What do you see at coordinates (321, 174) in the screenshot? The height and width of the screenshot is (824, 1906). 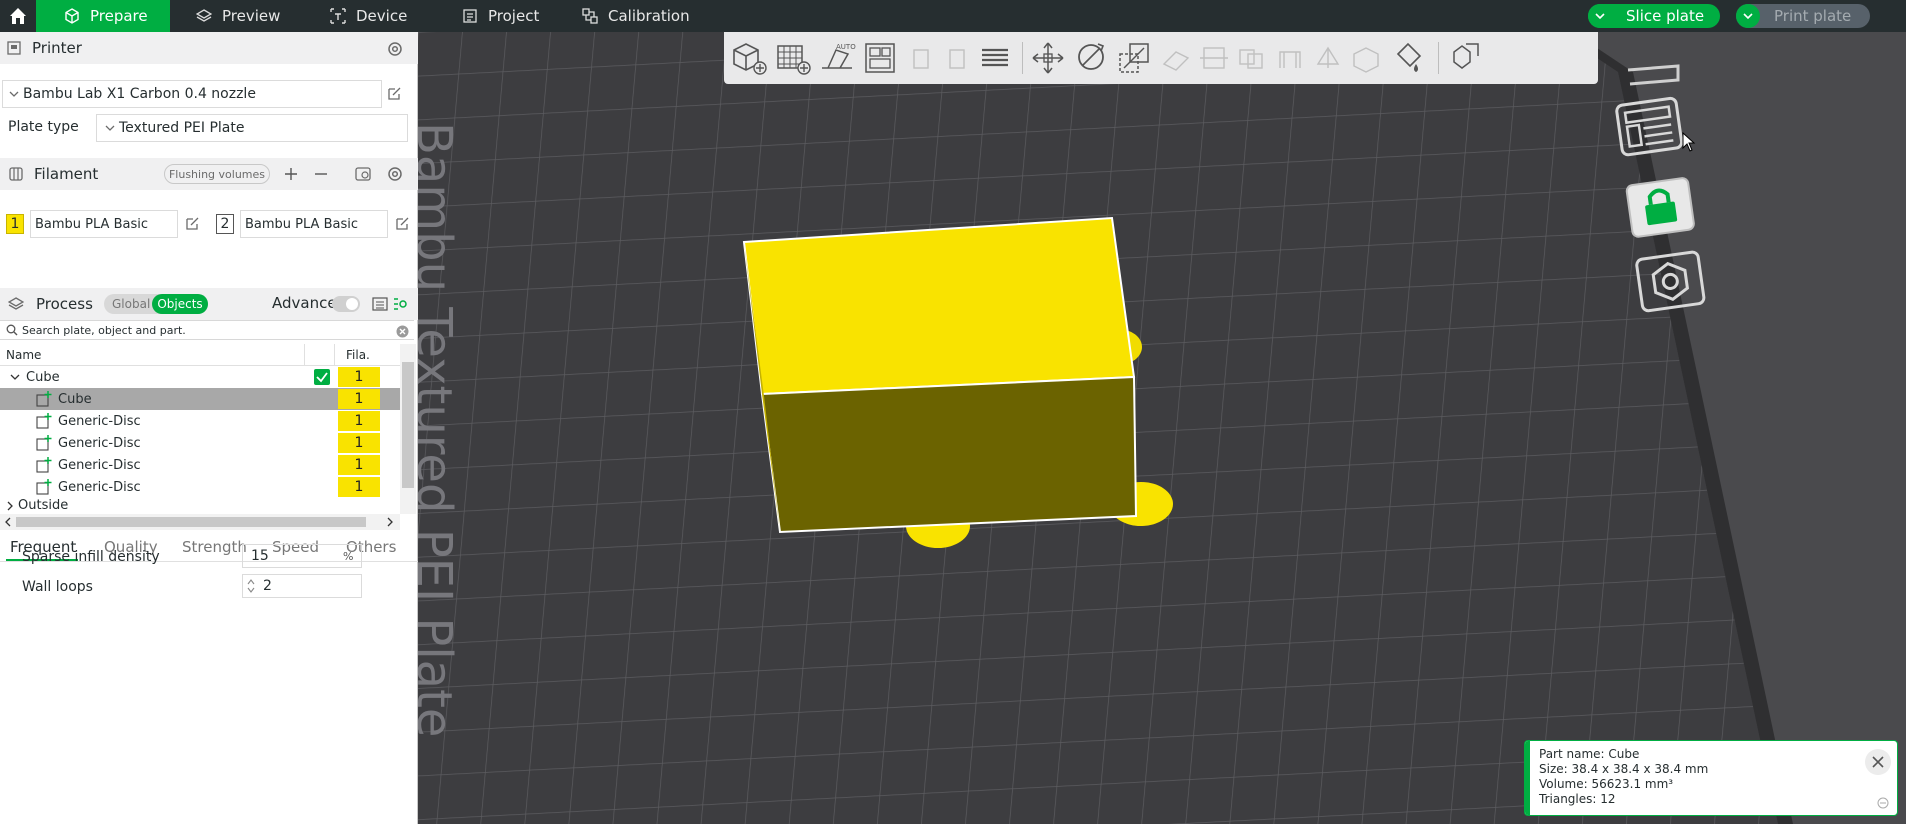 I see `minus-icon` at bounding box center [321, 174].